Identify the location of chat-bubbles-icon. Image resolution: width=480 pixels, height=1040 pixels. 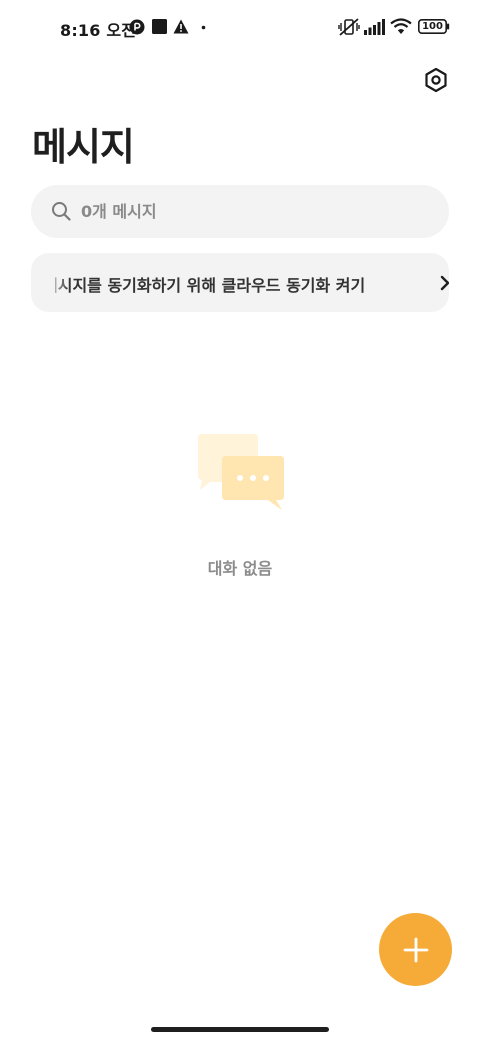
(241, 472).